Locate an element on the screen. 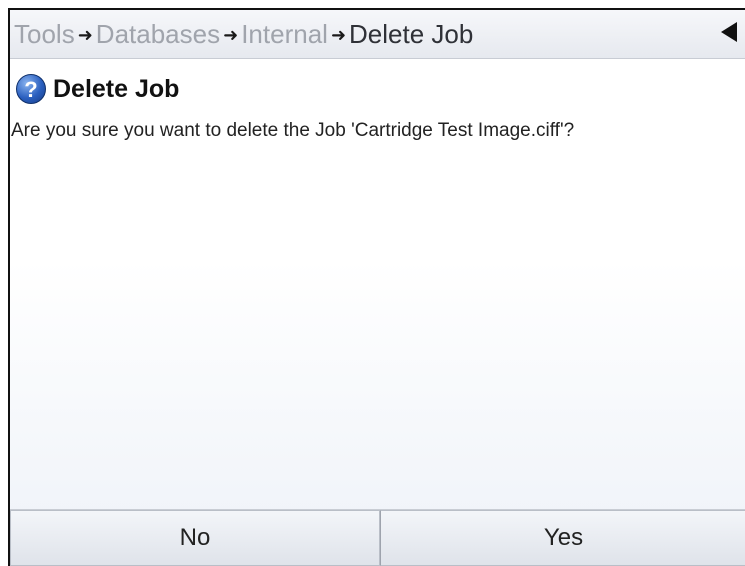 Image resolution: width=745 pixels, height=566 pixels. question-icon: ? is located at coordinates (31, 89).